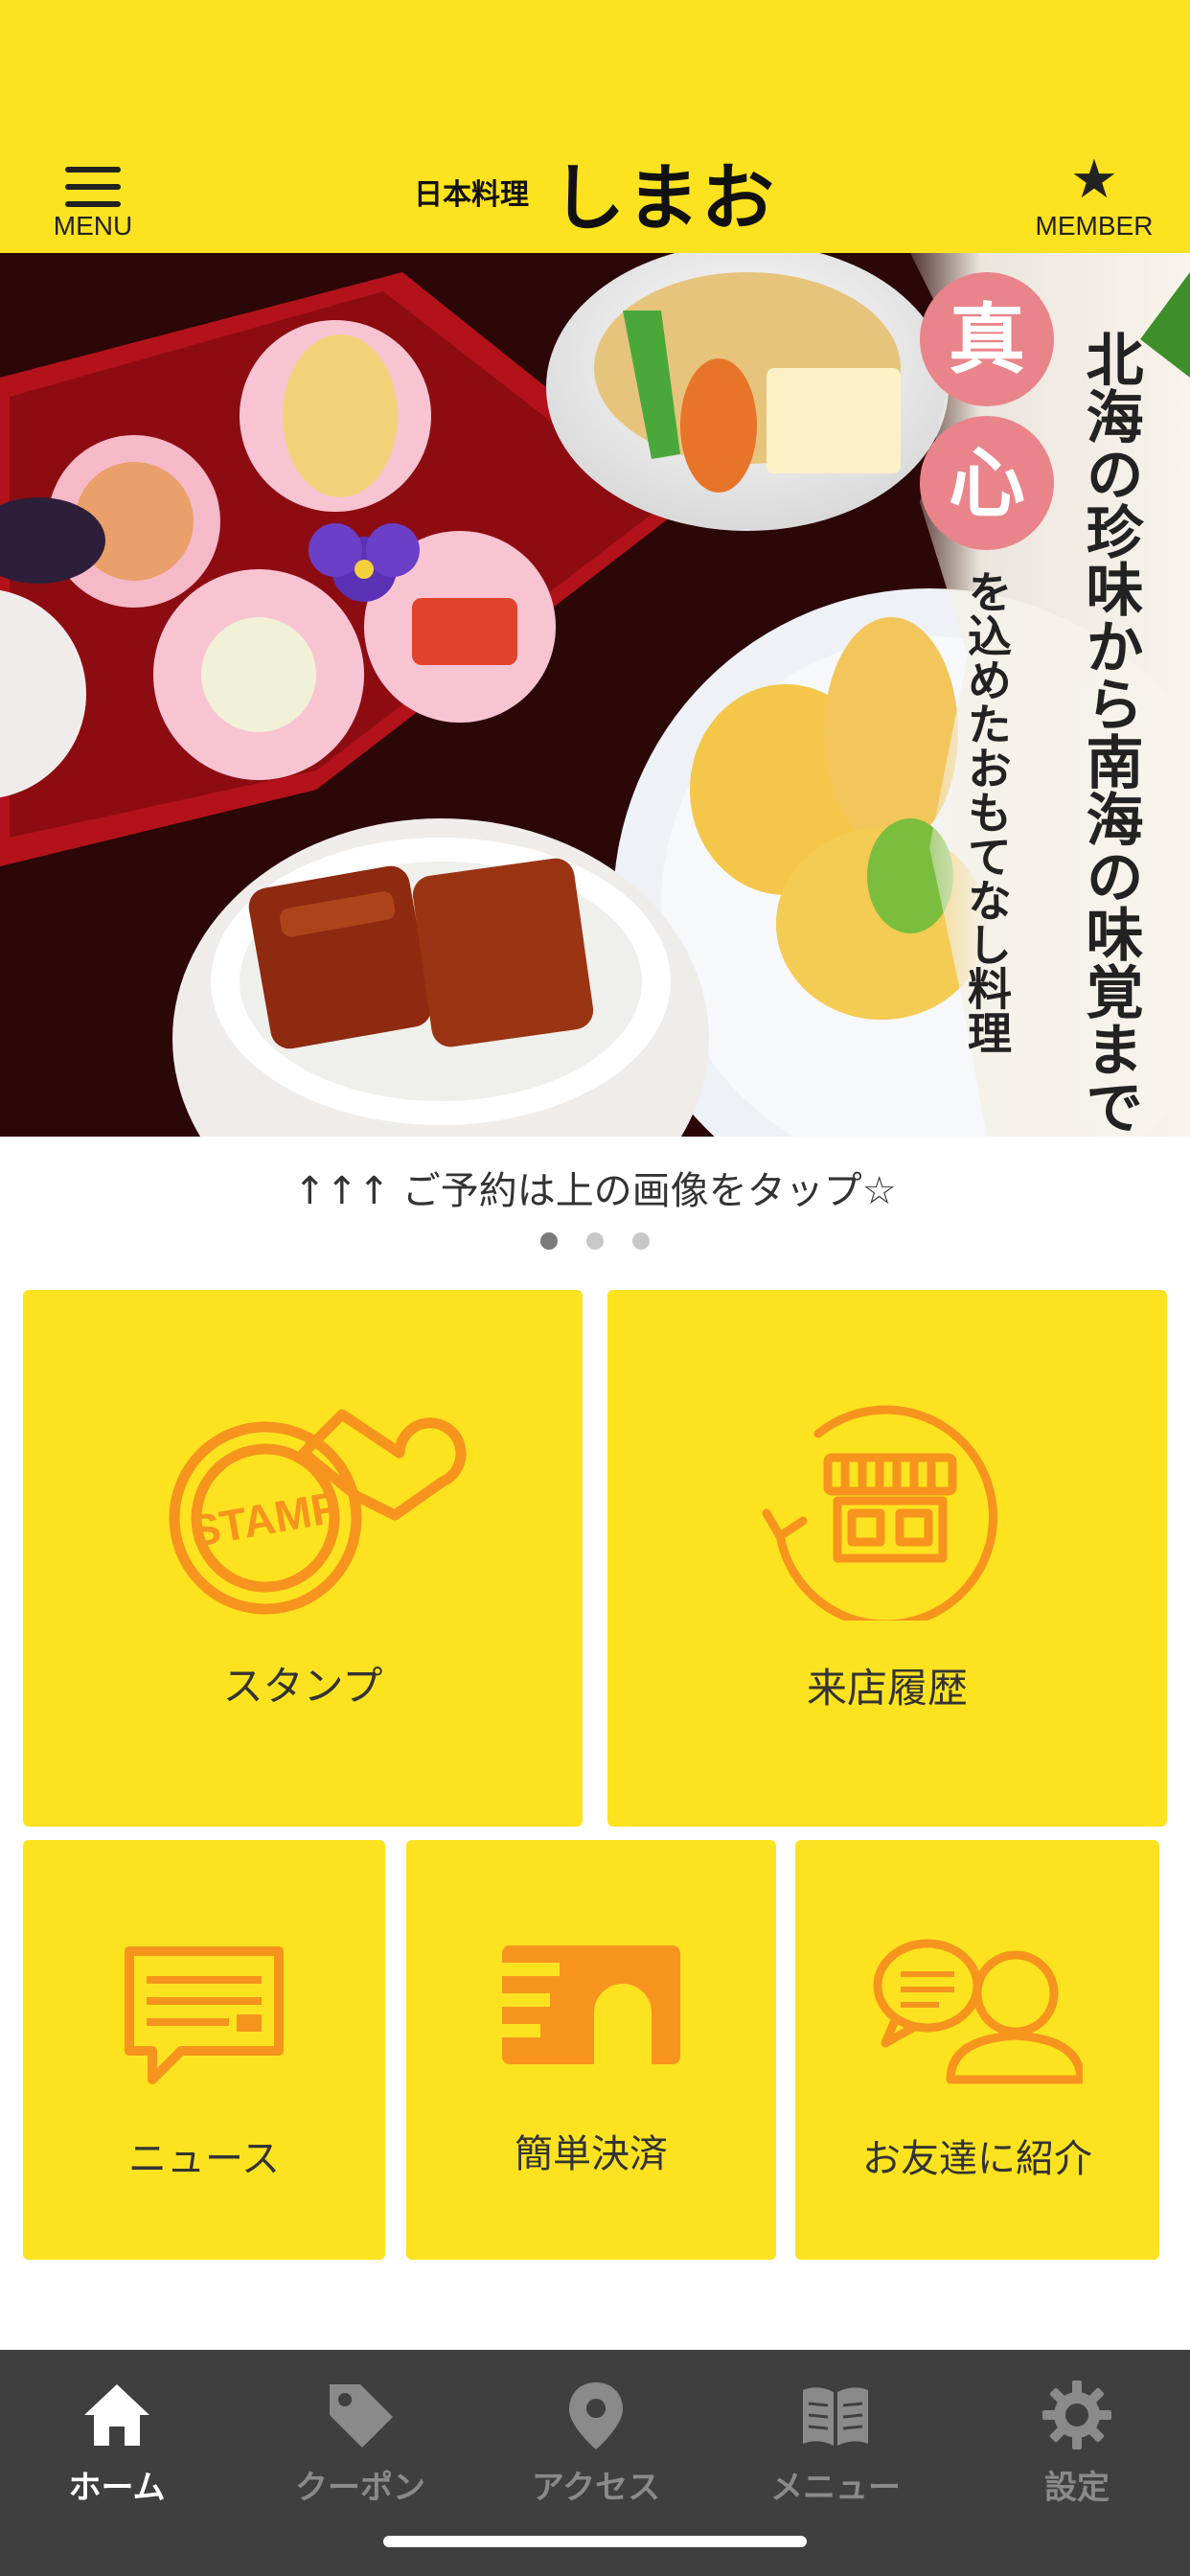 This screenshot has height=2576, width=1190. I want to click on payment-tile: 簡単決済, so click(591, 2050).